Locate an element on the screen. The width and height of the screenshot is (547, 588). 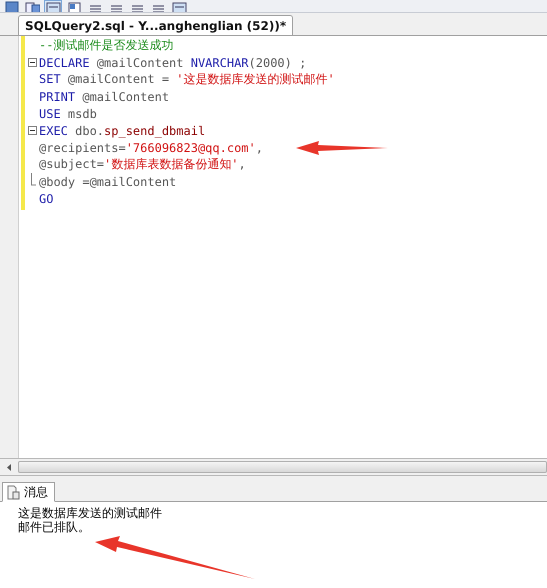
messages-tab: 消息 is located at coordinates (28, 492).